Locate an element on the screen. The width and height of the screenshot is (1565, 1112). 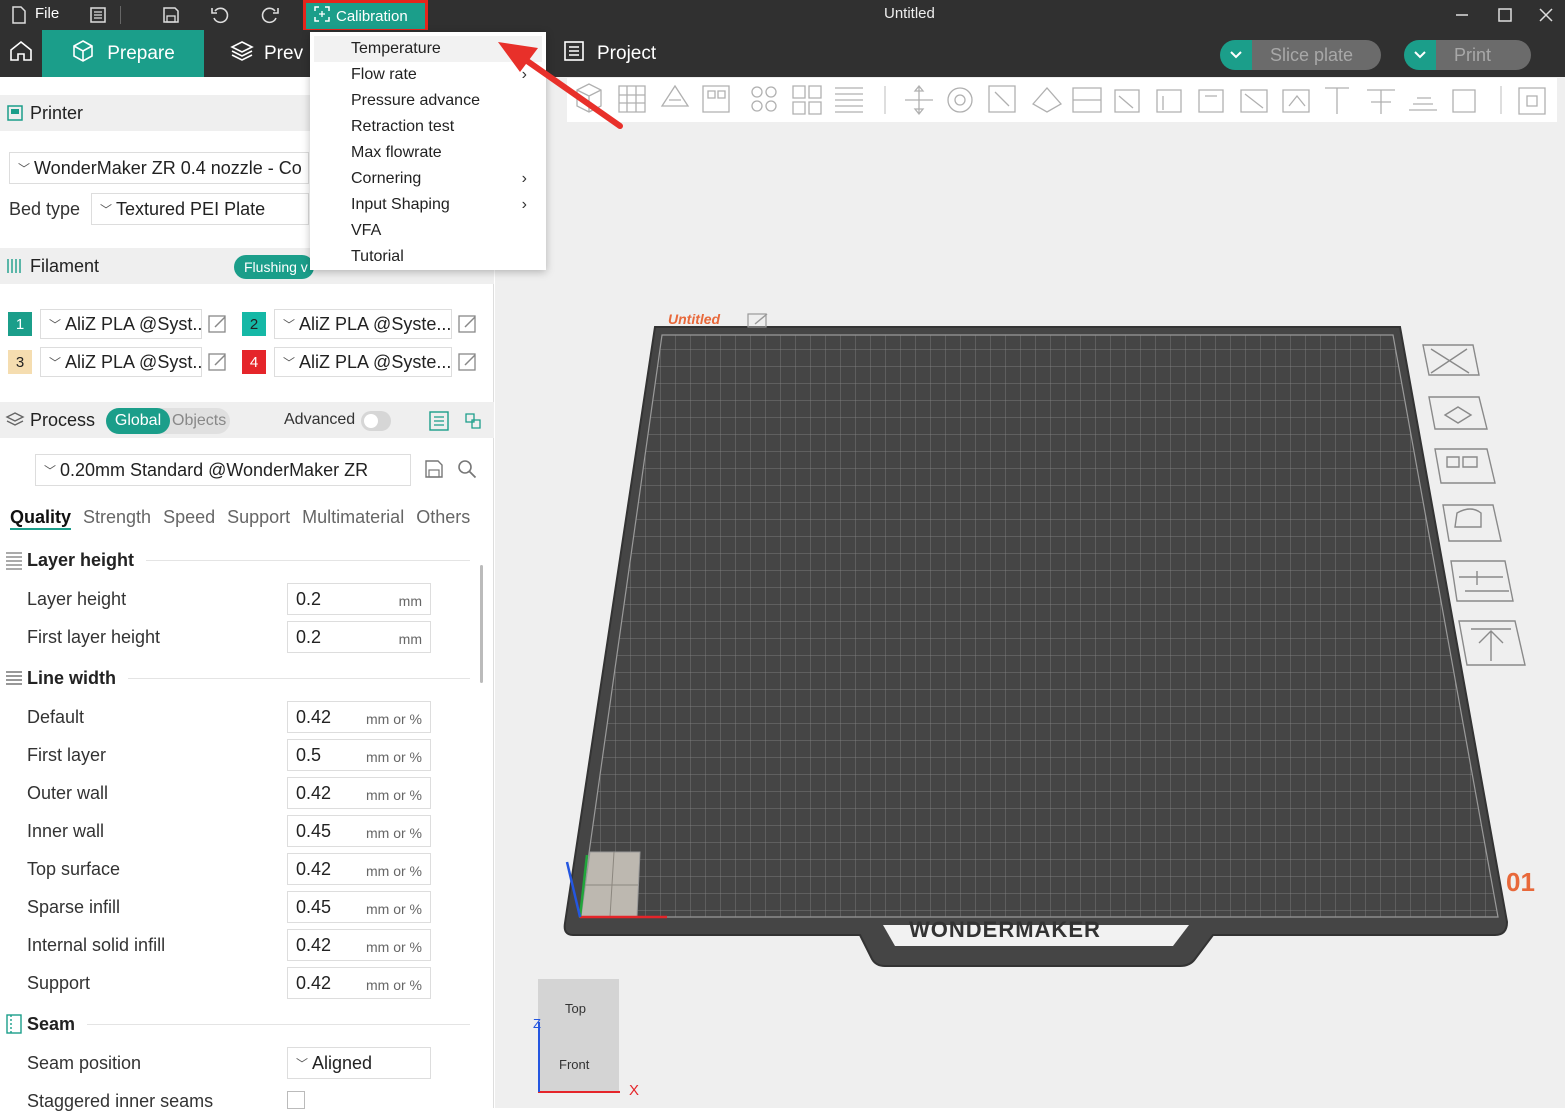
brim-ears-icon is located at coordinates (1464, 101).